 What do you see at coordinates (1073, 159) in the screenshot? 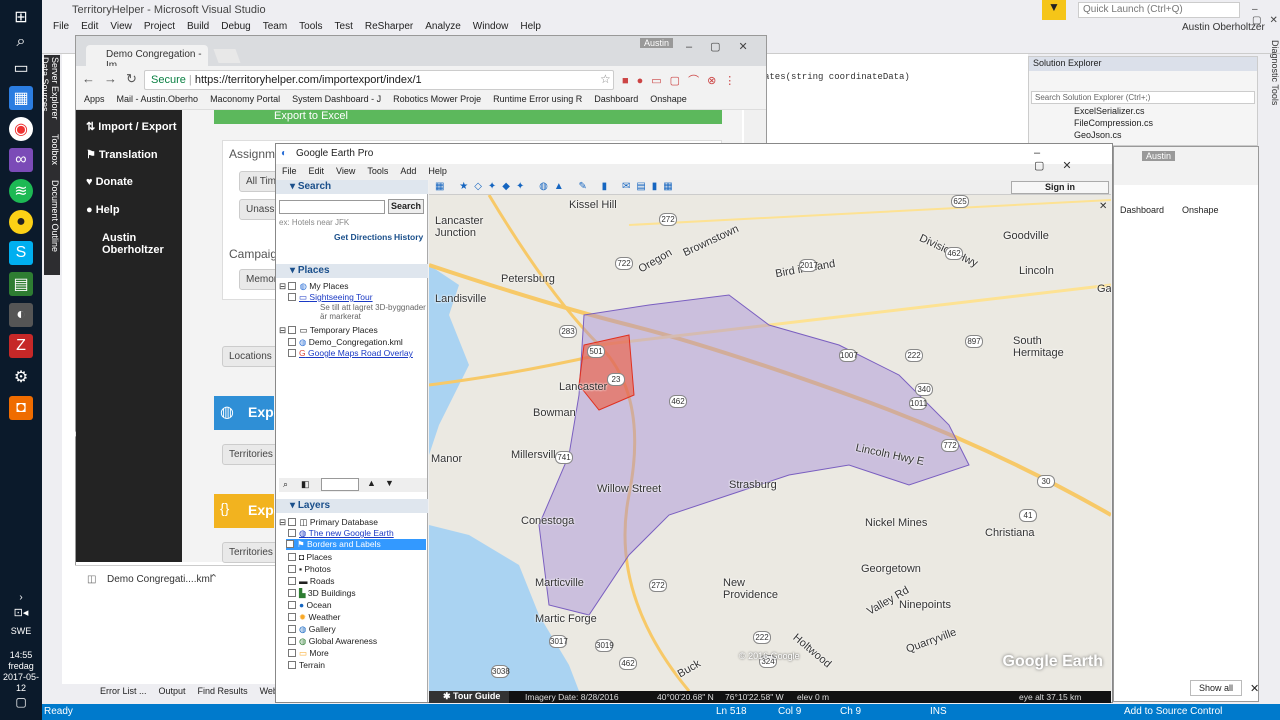
I see `ge-window-controls: –▢✕` at bounding box center [1073, 159].